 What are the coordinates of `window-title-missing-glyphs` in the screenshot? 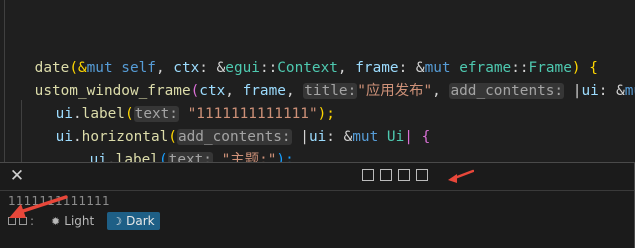 It's located at (395, 175).